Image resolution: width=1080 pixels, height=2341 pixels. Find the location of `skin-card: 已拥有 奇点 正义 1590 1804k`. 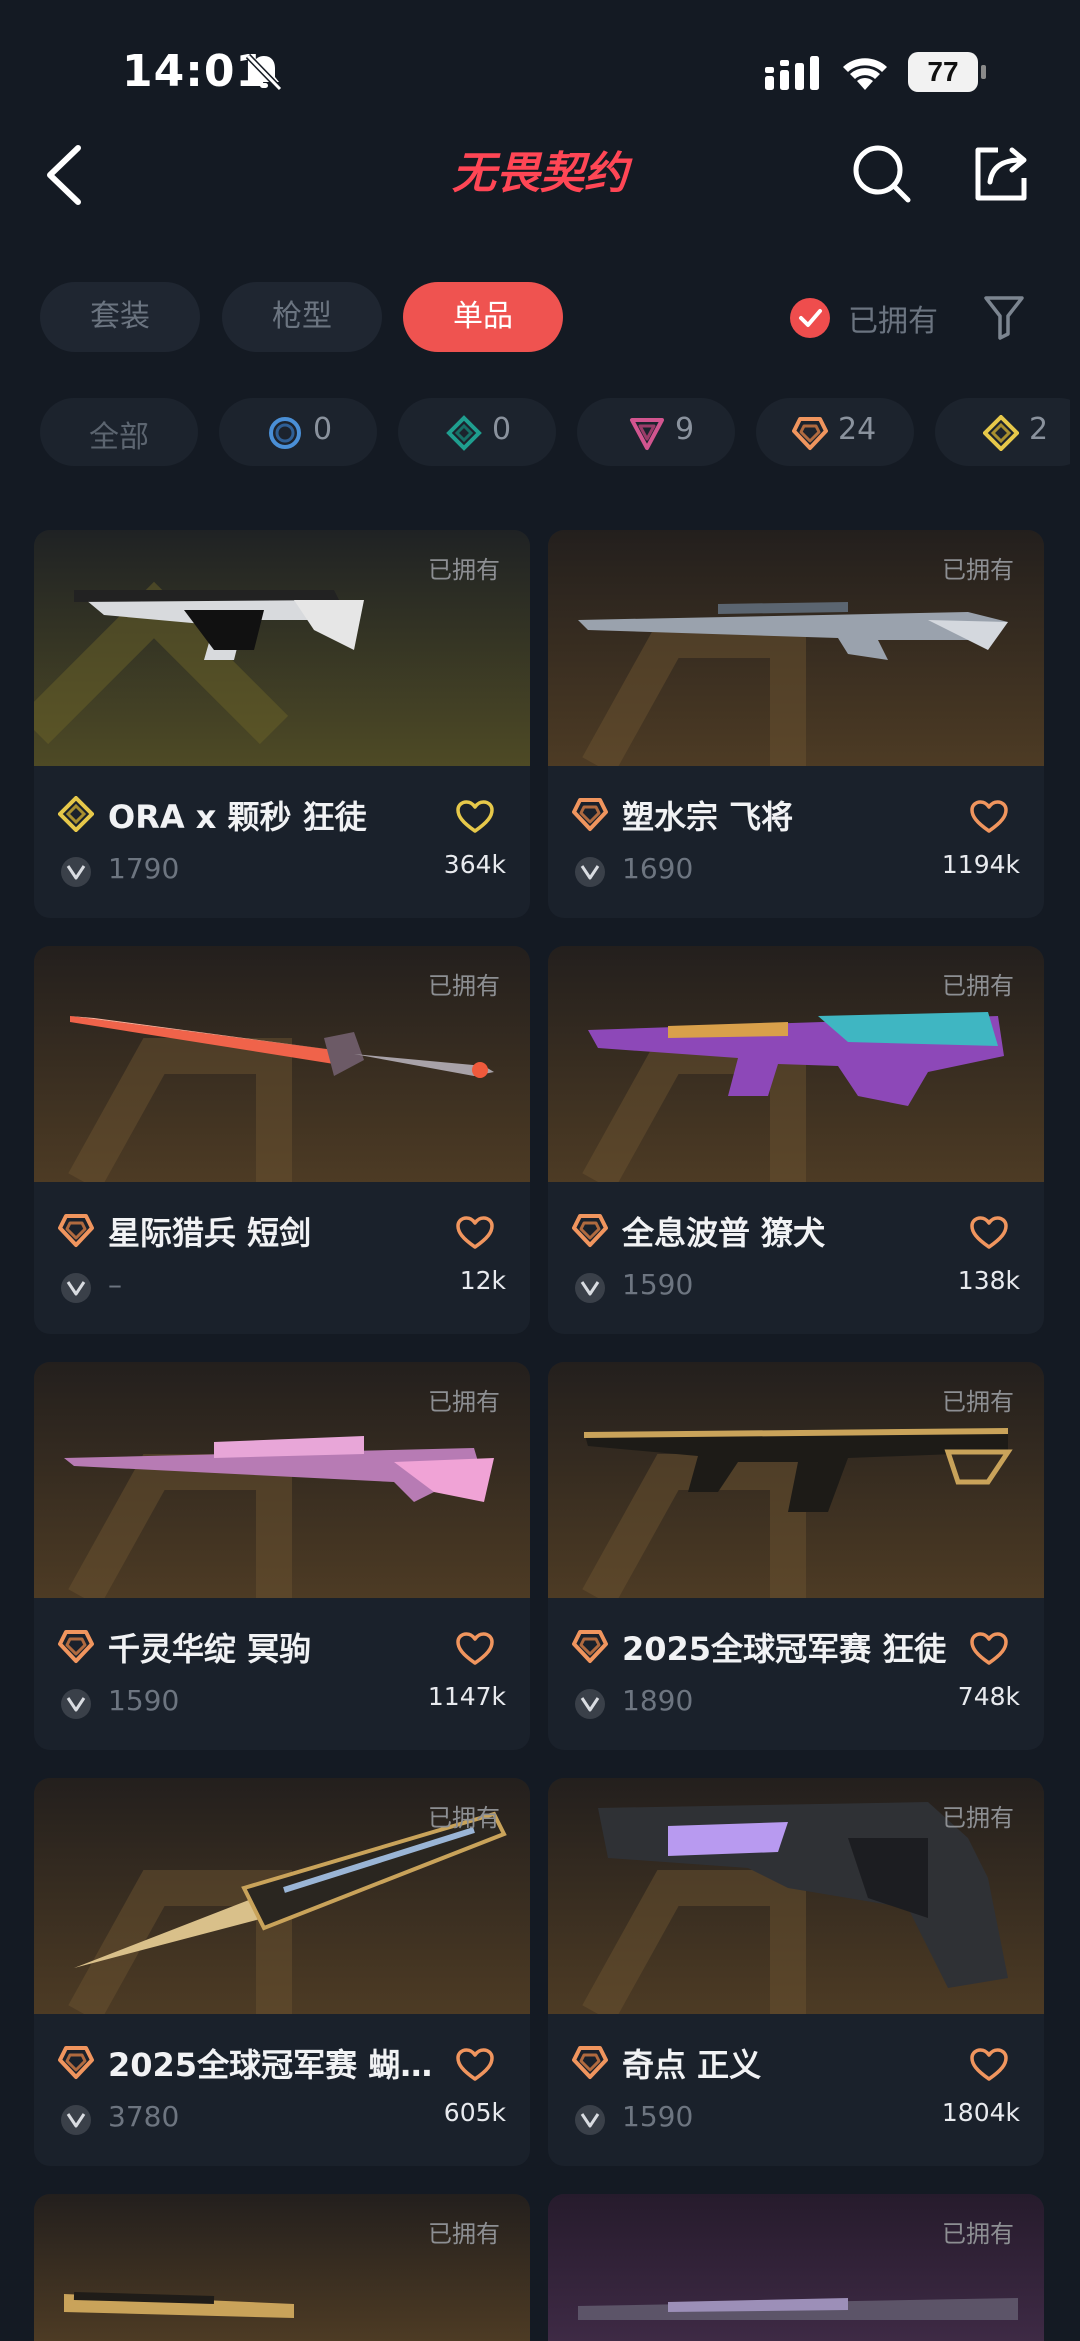

skin-card: 已拥有 奇点 正义 1590 1804k is located at coordinates (796, 1972).